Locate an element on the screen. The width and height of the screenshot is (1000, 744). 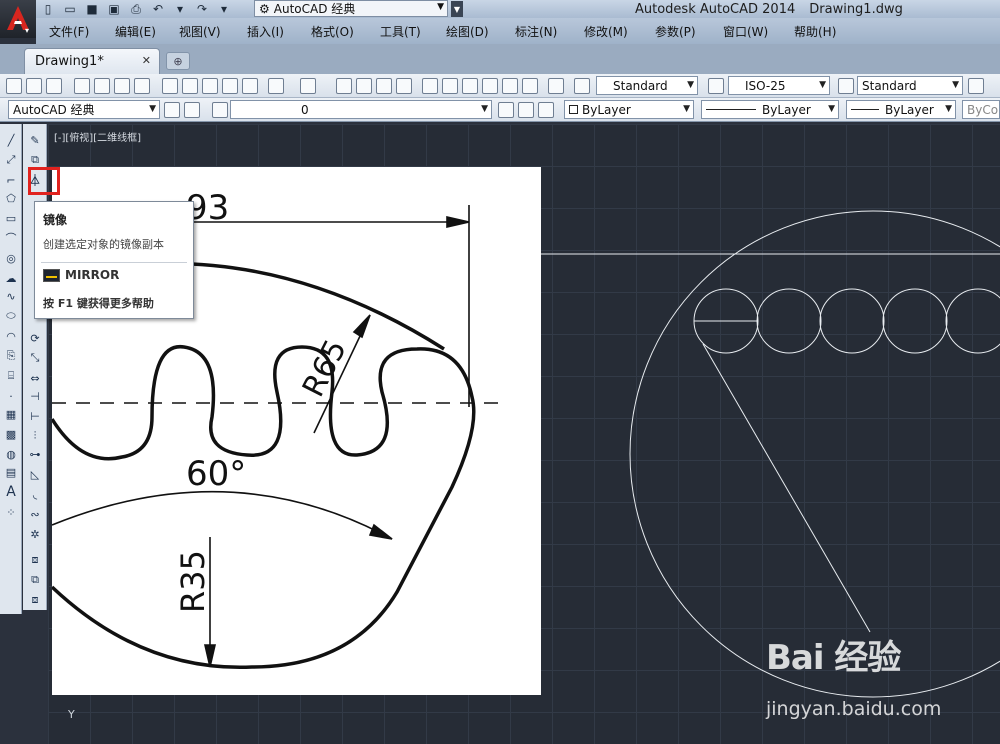
workspace-select: ⚙ AutoCAD 经典 ▼ is located at coordinates (351, 8).